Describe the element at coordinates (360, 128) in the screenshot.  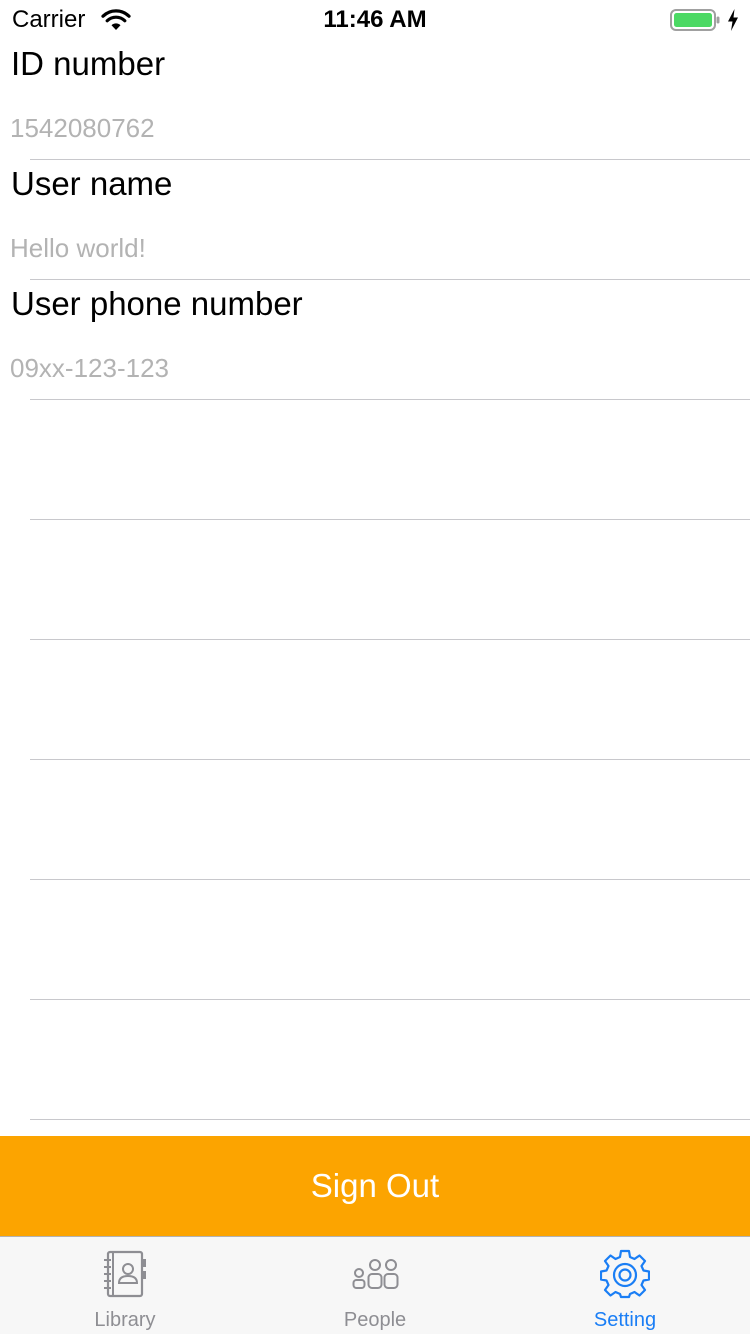
I see `id-number-input` at that location.